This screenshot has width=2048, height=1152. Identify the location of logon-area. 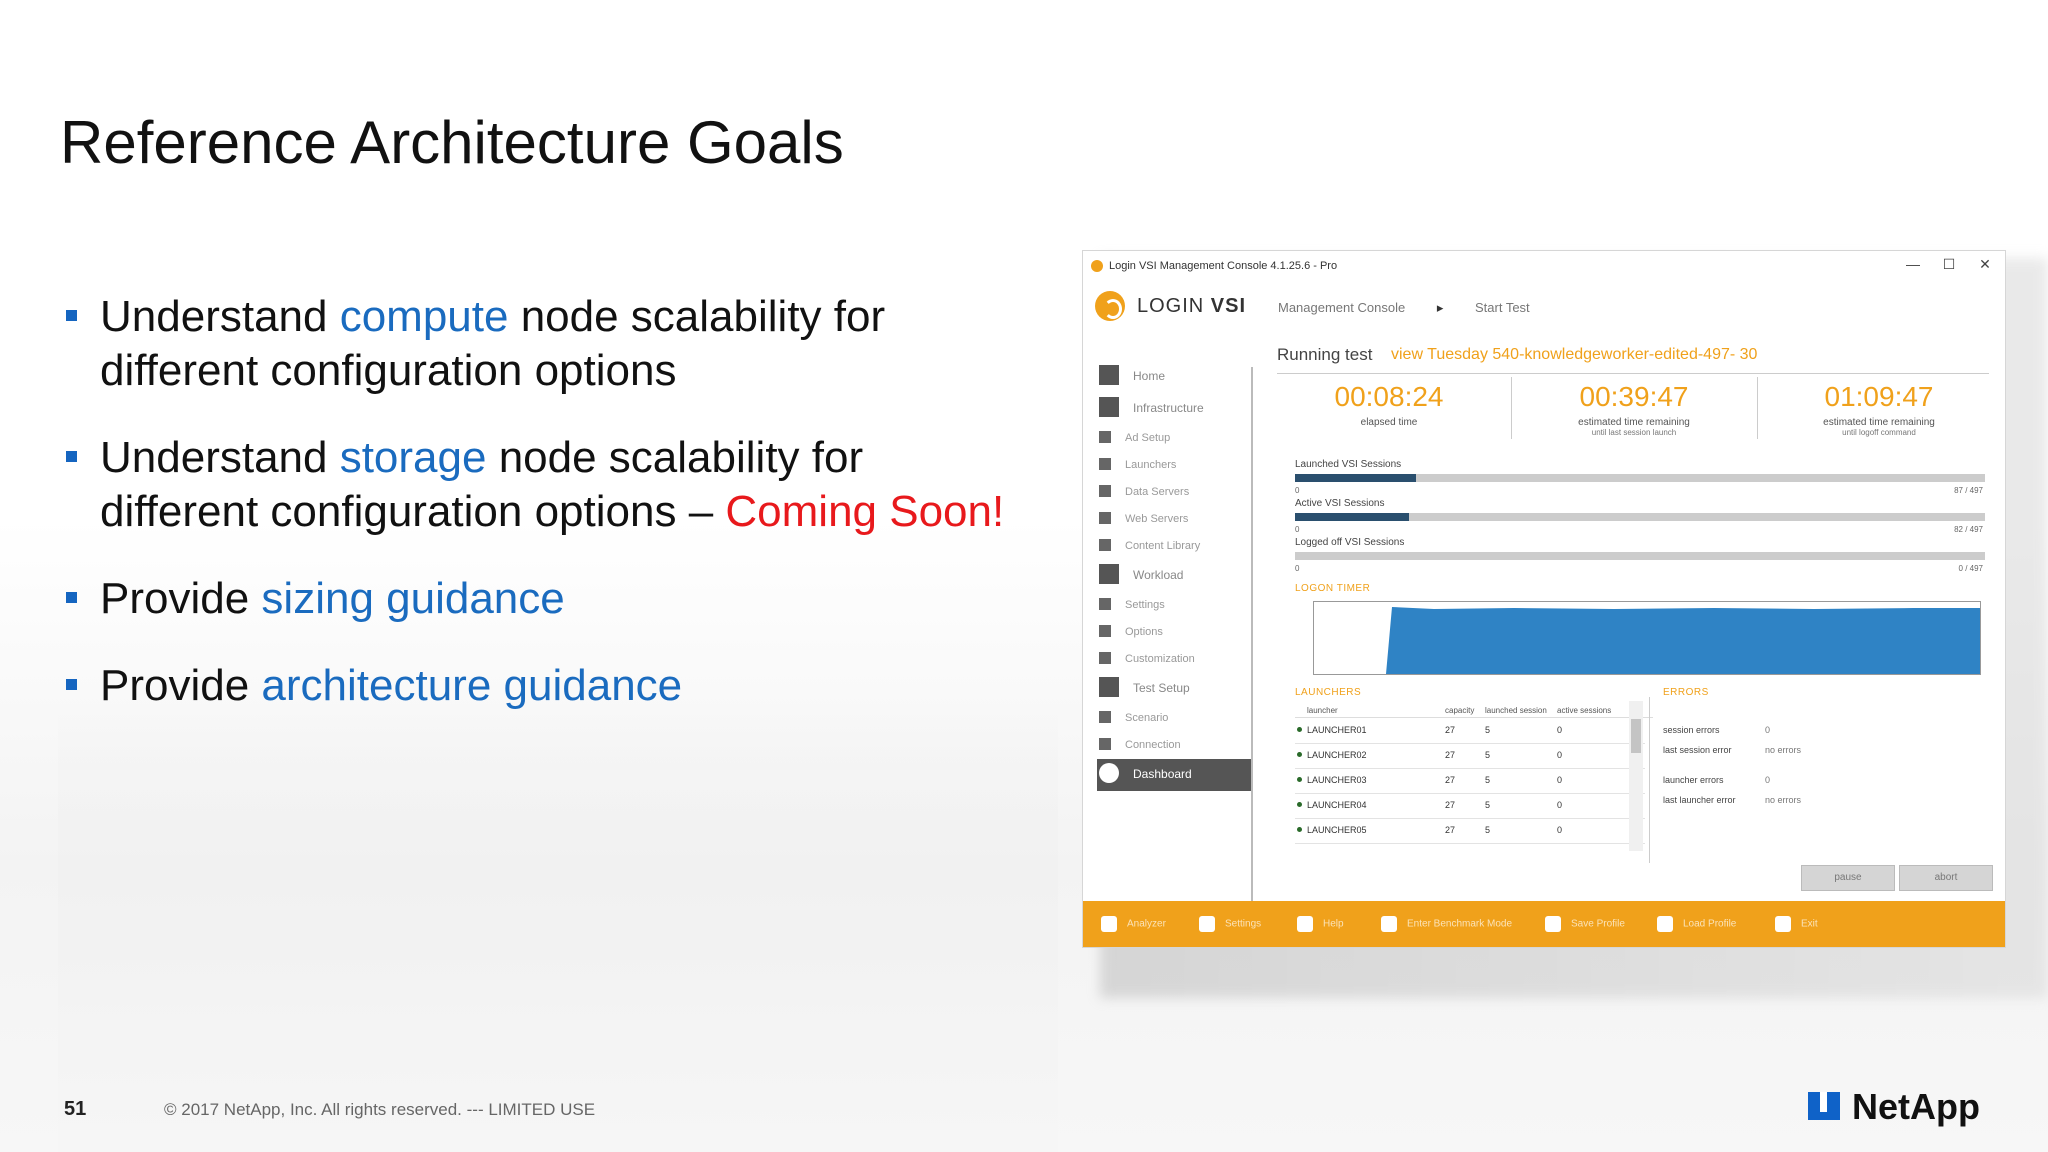
(1647, 640).